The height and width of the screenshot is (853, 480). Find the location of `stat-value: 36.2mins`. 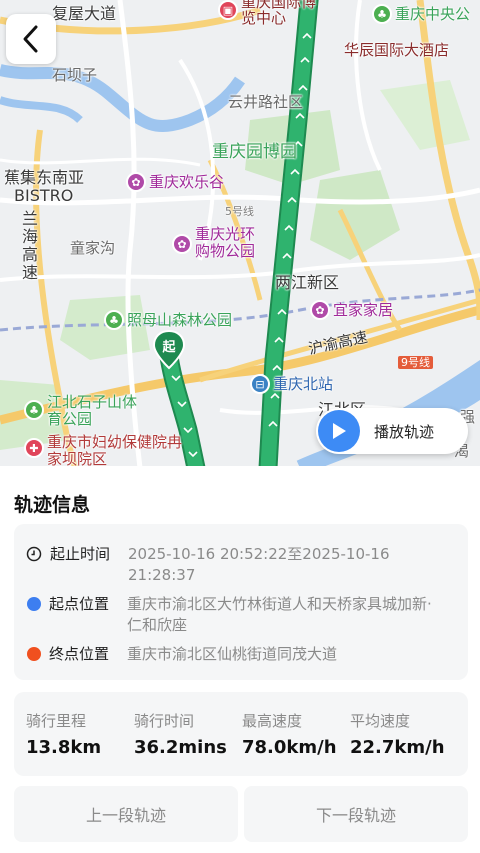

stat-value: 36.2mins is located at coordinates (180, 747).